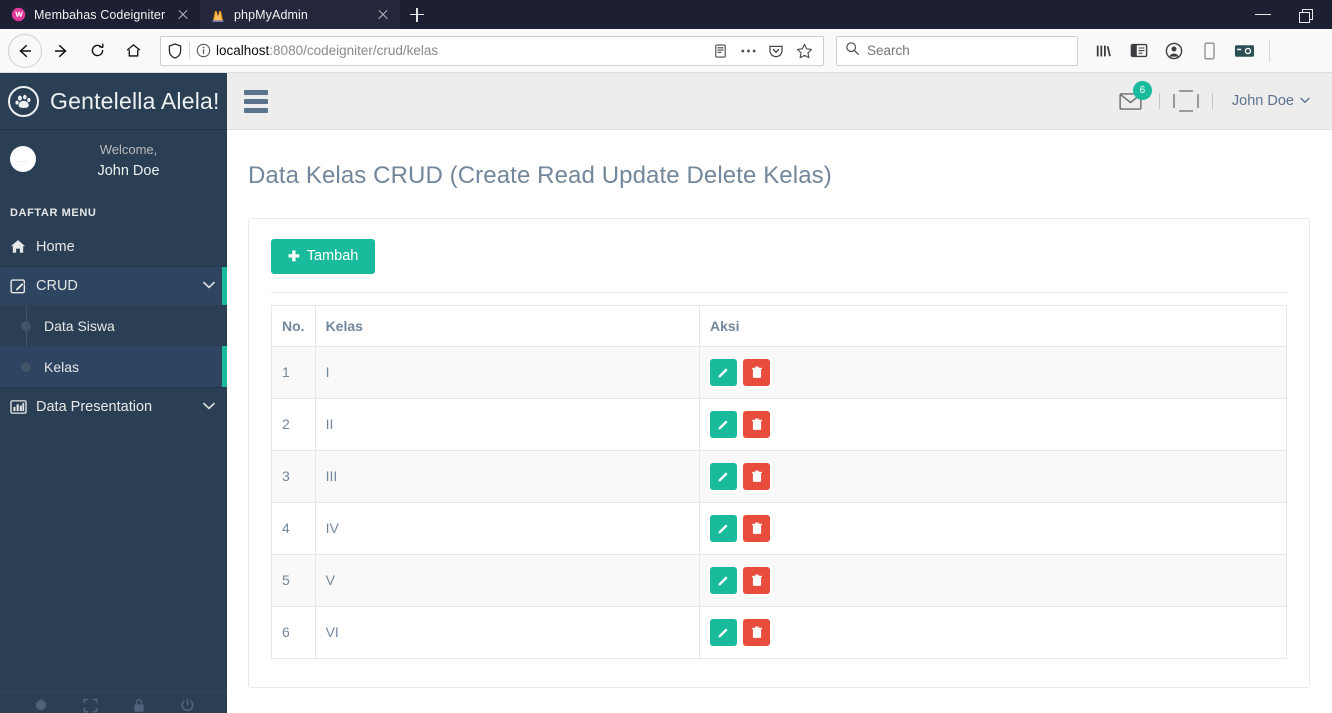  What do you see at coordinates (128, 149) in the screenshot?
I see `welcome-label: Welcome,` at bounding box center [128, 149].